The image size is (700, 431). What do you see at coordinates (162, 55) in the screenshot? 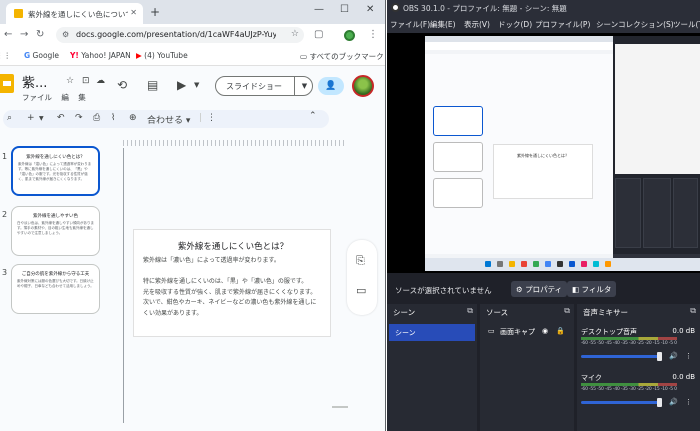
I see `bookmark-youtube: ▶ (4) YouTube` at bounding box center [162, 55].